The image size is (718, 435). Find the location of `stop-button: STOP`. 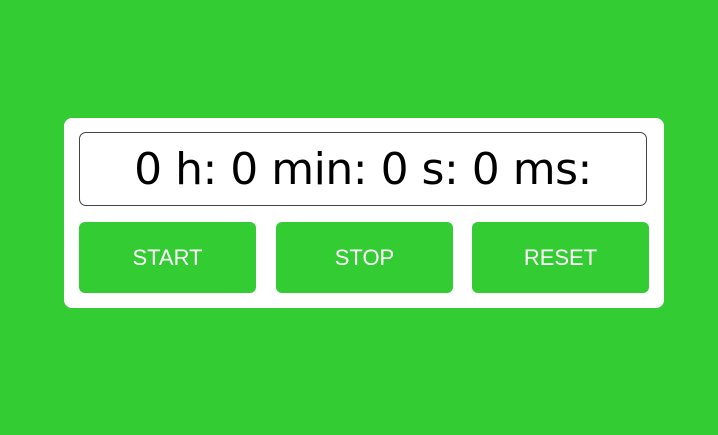

stop-button: STOP is located at coordinates (364, 257).